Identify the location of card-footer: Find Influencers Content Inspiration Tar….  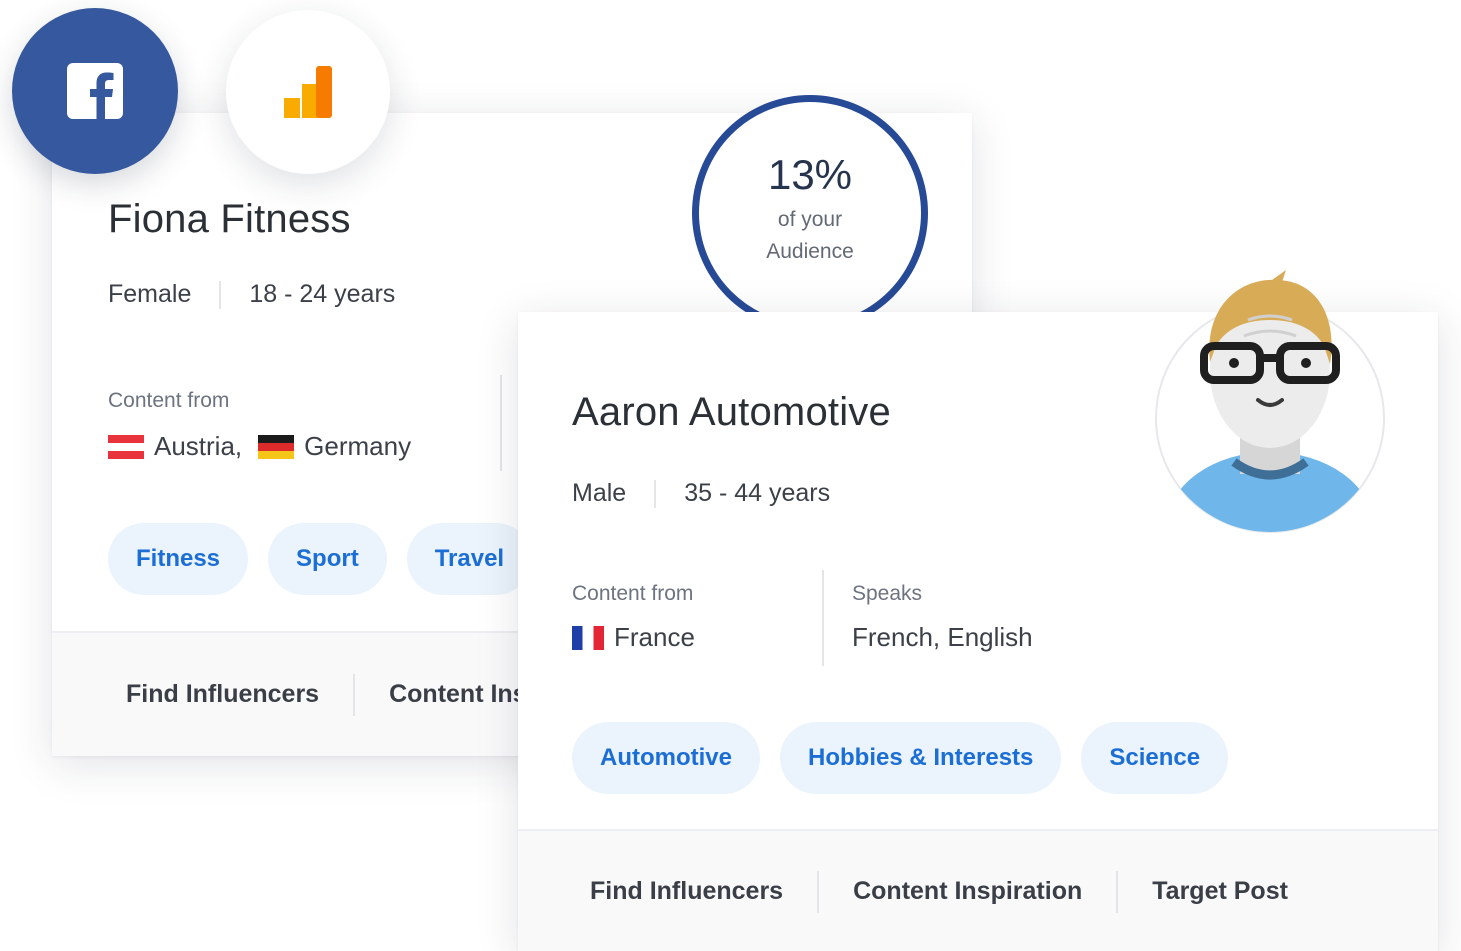
(978, 890).